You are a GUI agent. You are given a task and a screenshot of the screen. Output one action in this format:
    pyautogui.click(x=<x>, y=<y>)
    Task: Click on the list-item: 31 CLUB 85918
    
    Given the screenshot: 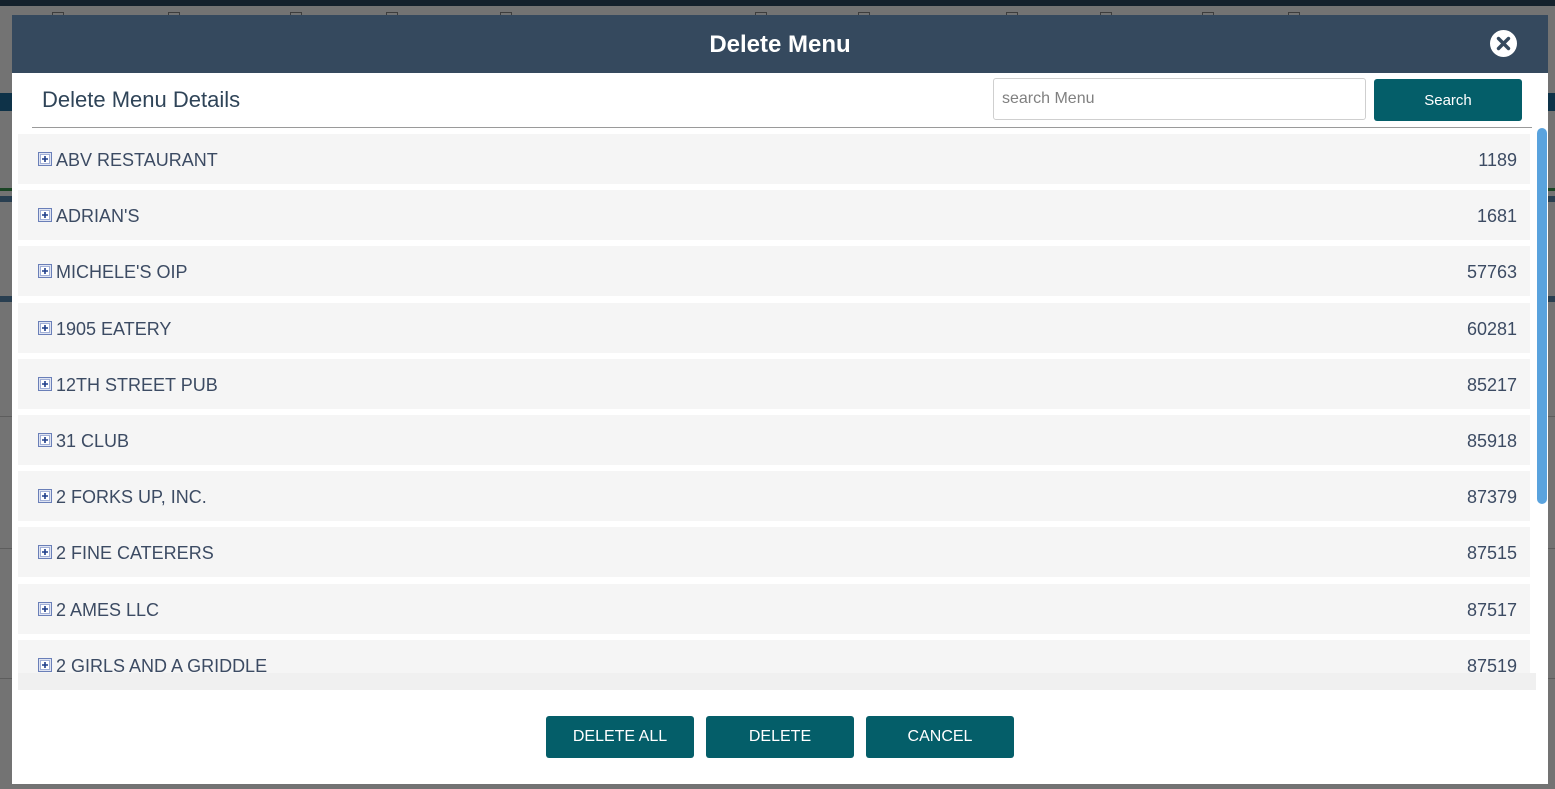 What is the action you would take?
    pyautogui.click(x=774, y=440)
    